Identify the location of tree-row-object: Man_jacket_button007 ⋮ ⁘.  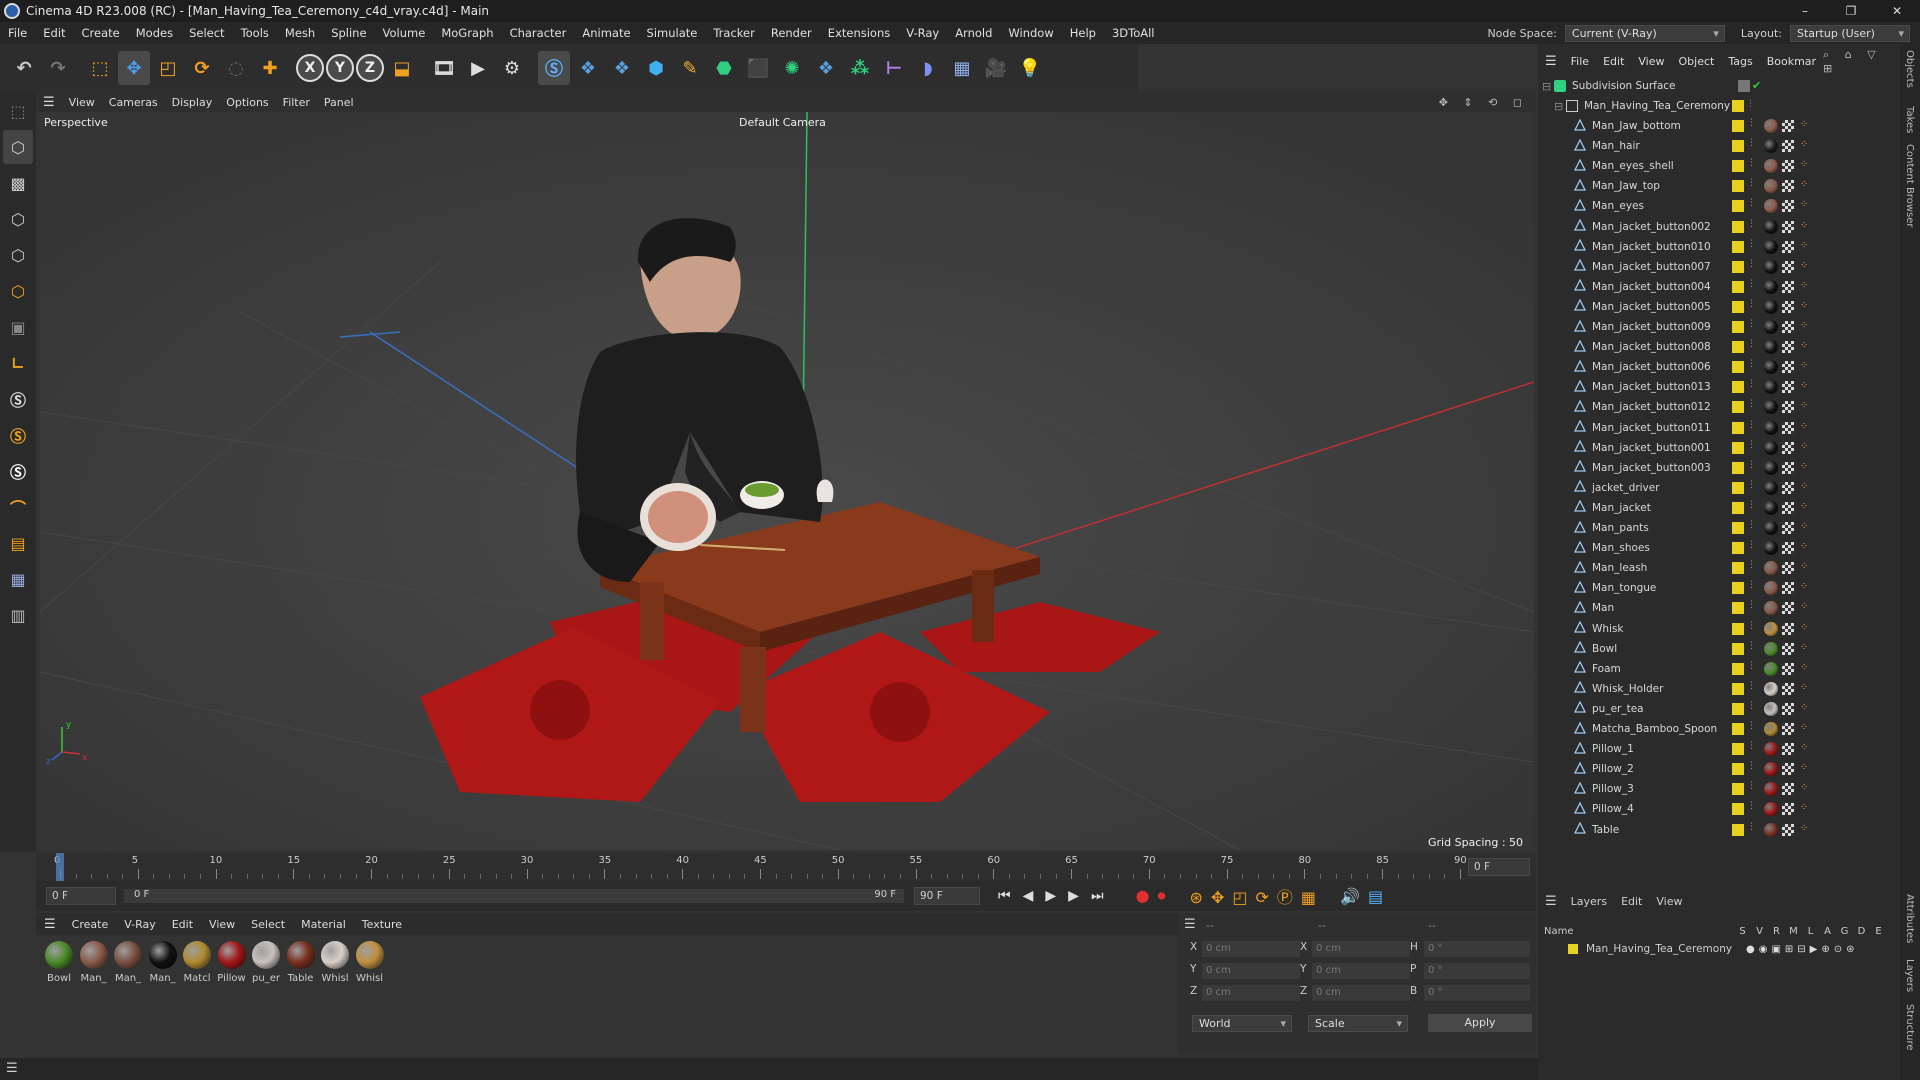
(1719, 267).